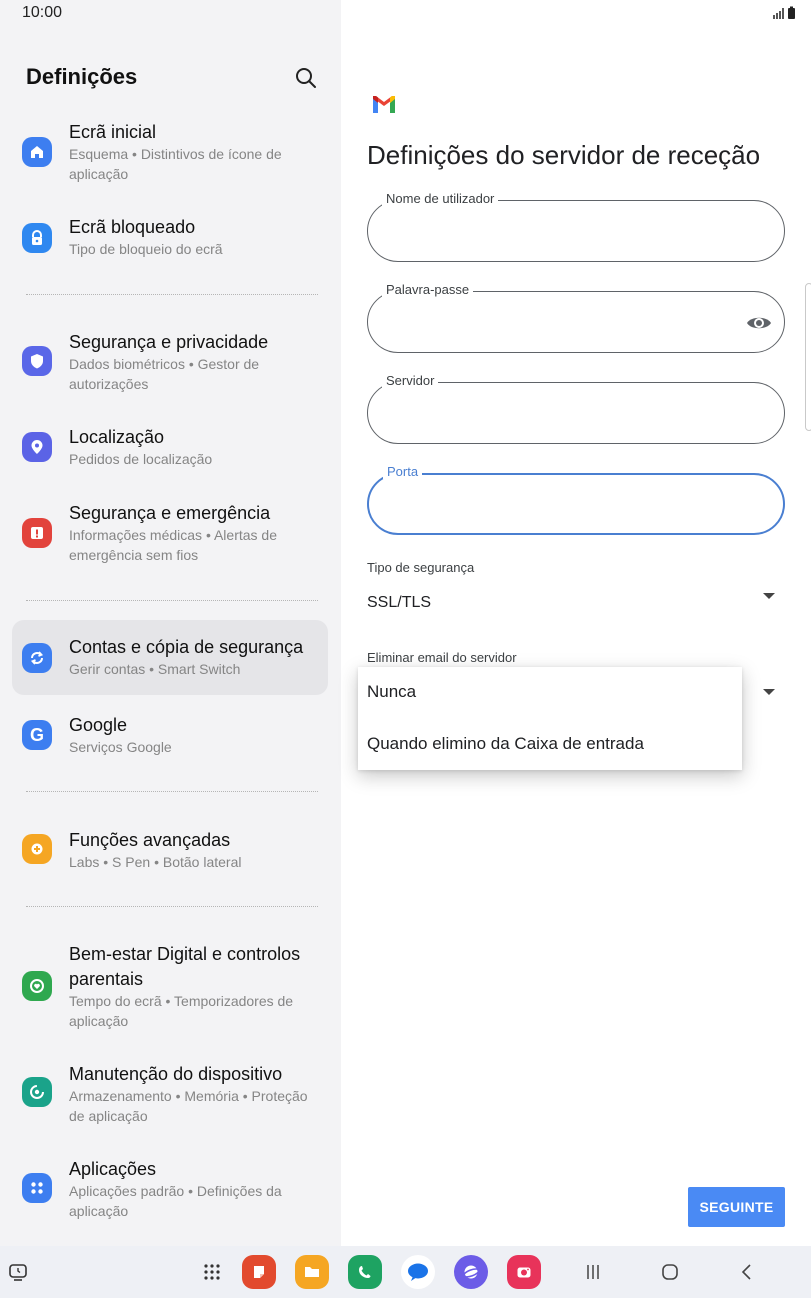 The image size is (811, 1298). What do you see at coordinates (155, 669) in the screenshot?
I see `settings-item-subtitle: Gerir contas • Smart Switch` at bounding box center [155, 669].